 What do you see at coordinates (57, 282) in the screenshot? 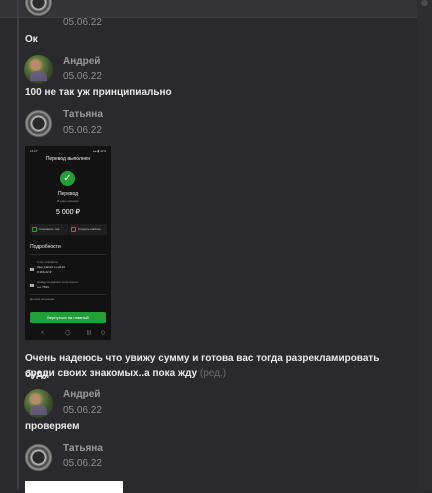
I see `phone-row-label: Номер телефона получателя` at bounding box center [57, 282].